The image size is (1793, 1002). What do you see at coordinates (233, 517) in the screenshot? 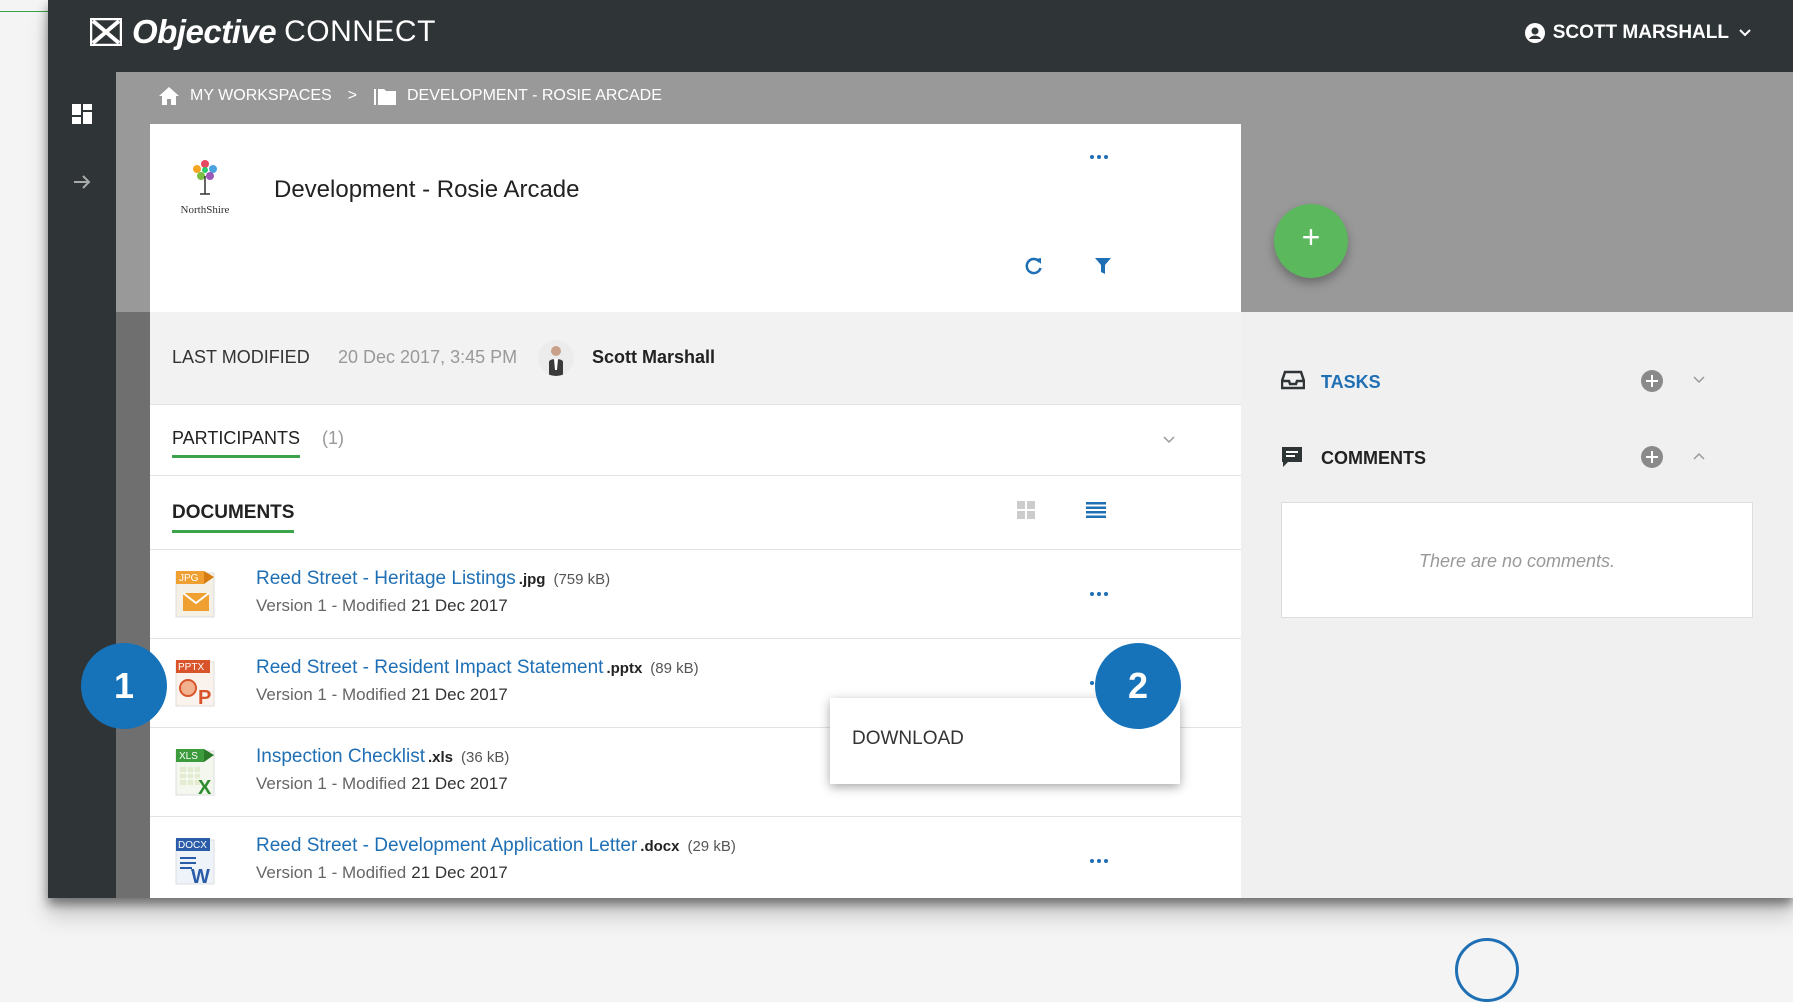
I see `documents-label: DOCUMENTS` at bounding box center [233, 517].